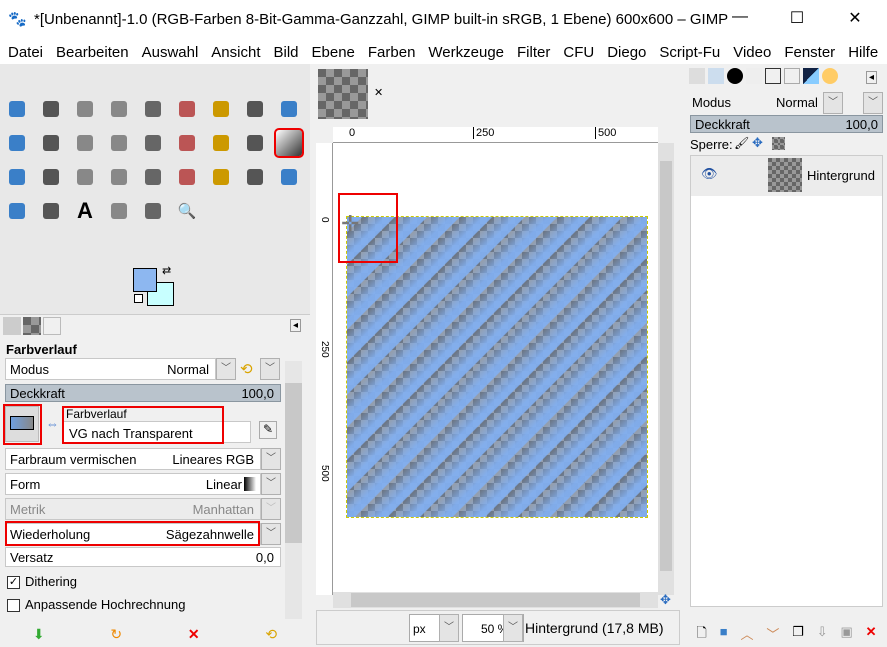  Describe the element at coordinates (52, 423) in the screenshot. I see `reverse-gradient-icon: ⇔` at that location.